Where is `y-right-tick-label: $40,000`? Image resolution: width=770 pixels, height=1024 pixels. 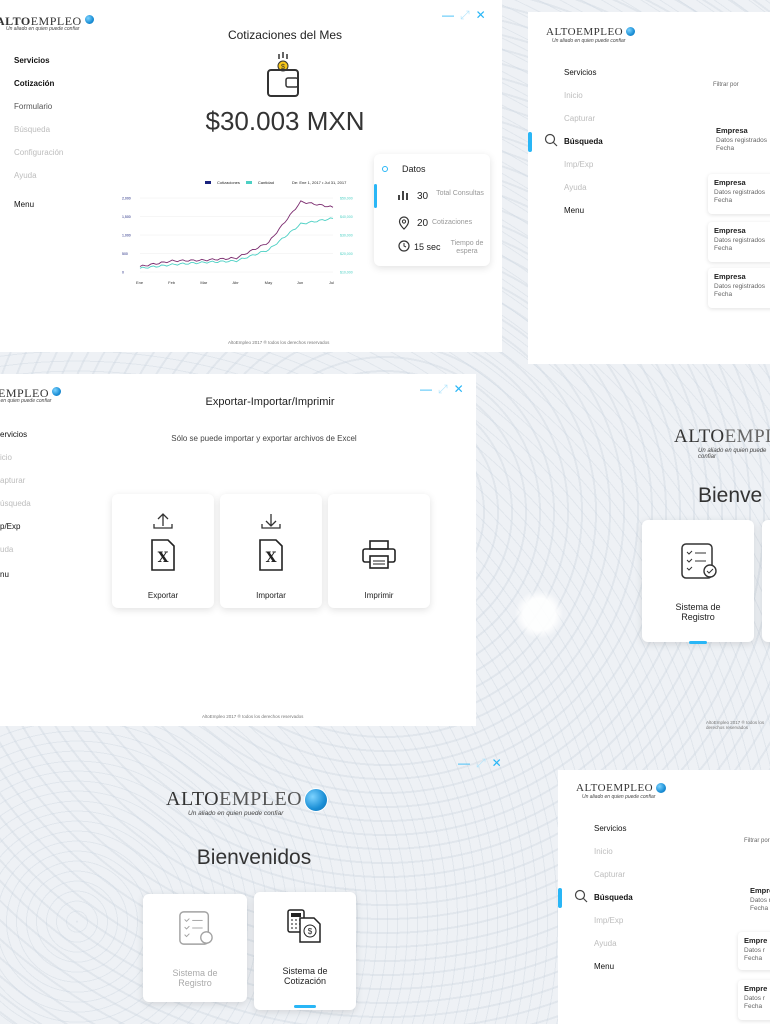 y-right-tick-label: $40,000 is located at coordinates (346, 217).